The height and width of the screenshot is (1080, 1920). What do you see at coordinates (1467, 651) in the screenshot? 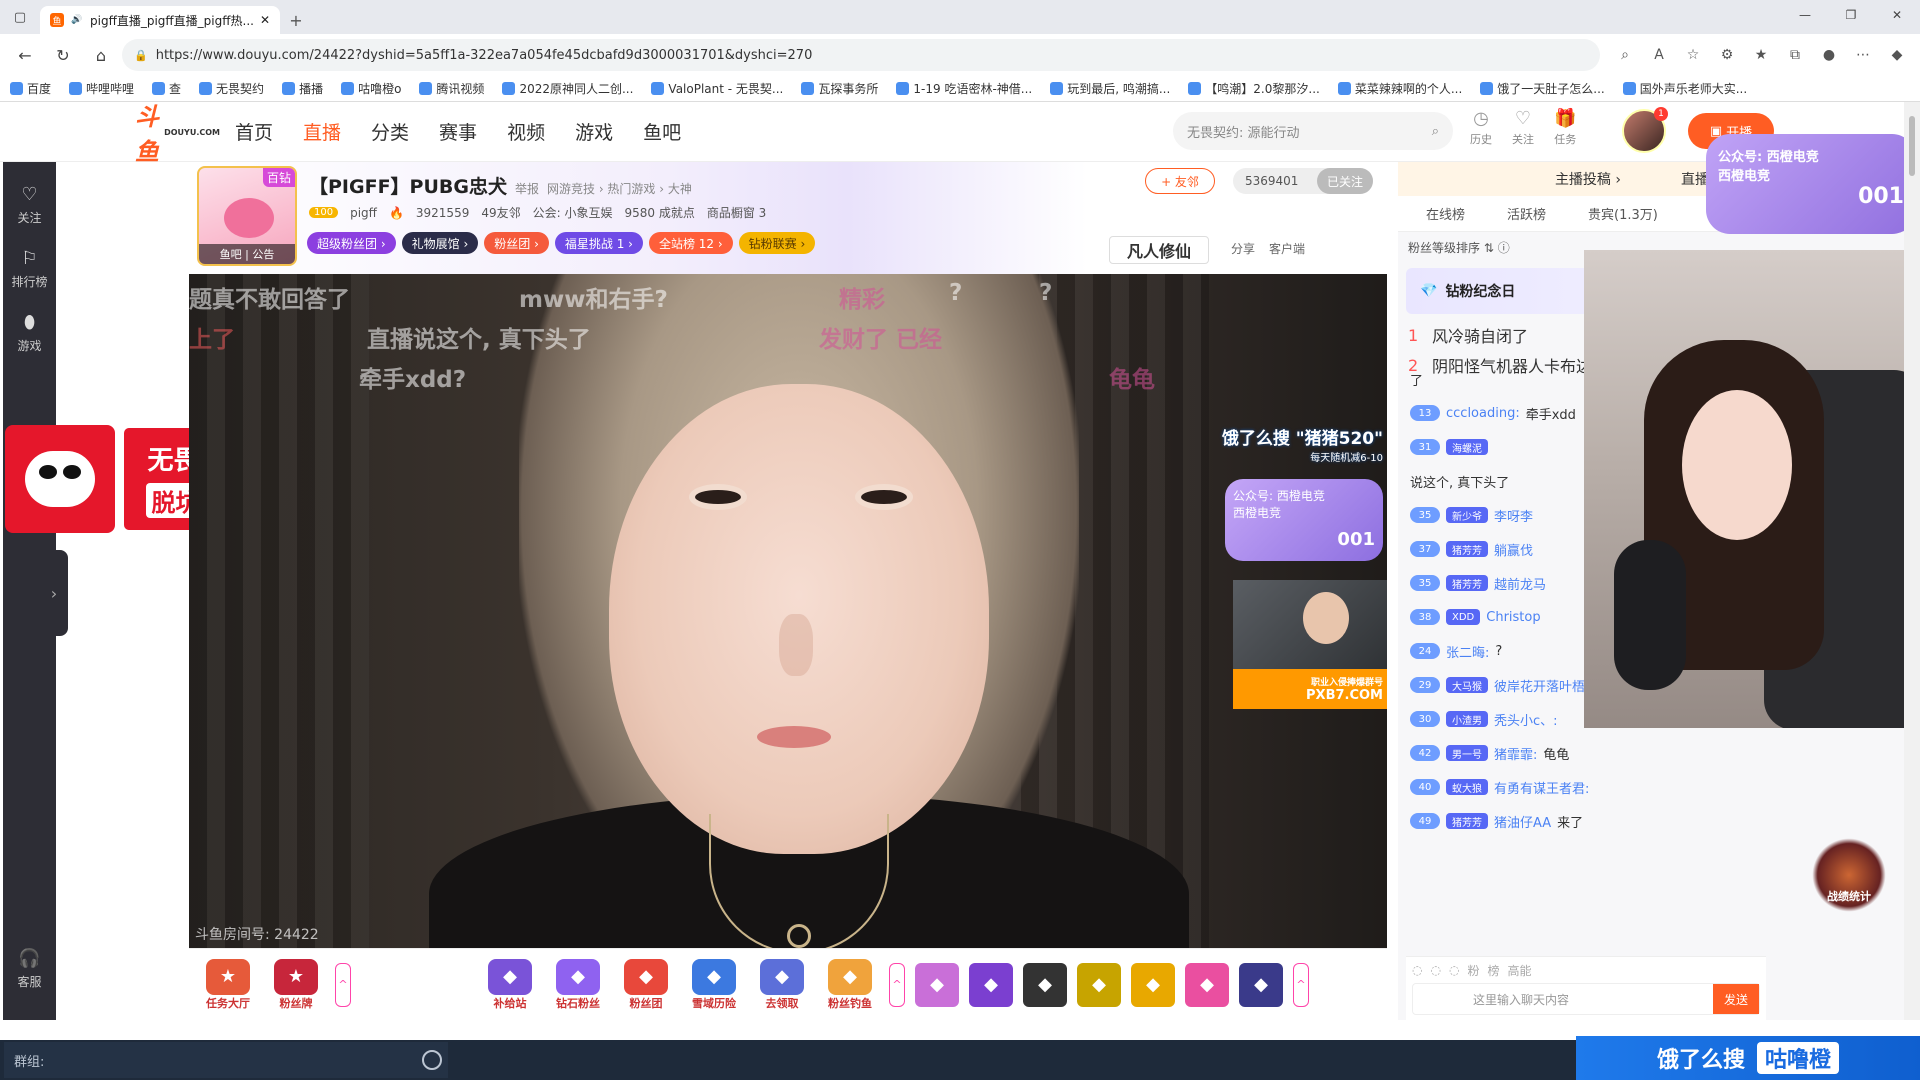
I see `chat-username: 张二晦:` at bounding box center [1467, 651].